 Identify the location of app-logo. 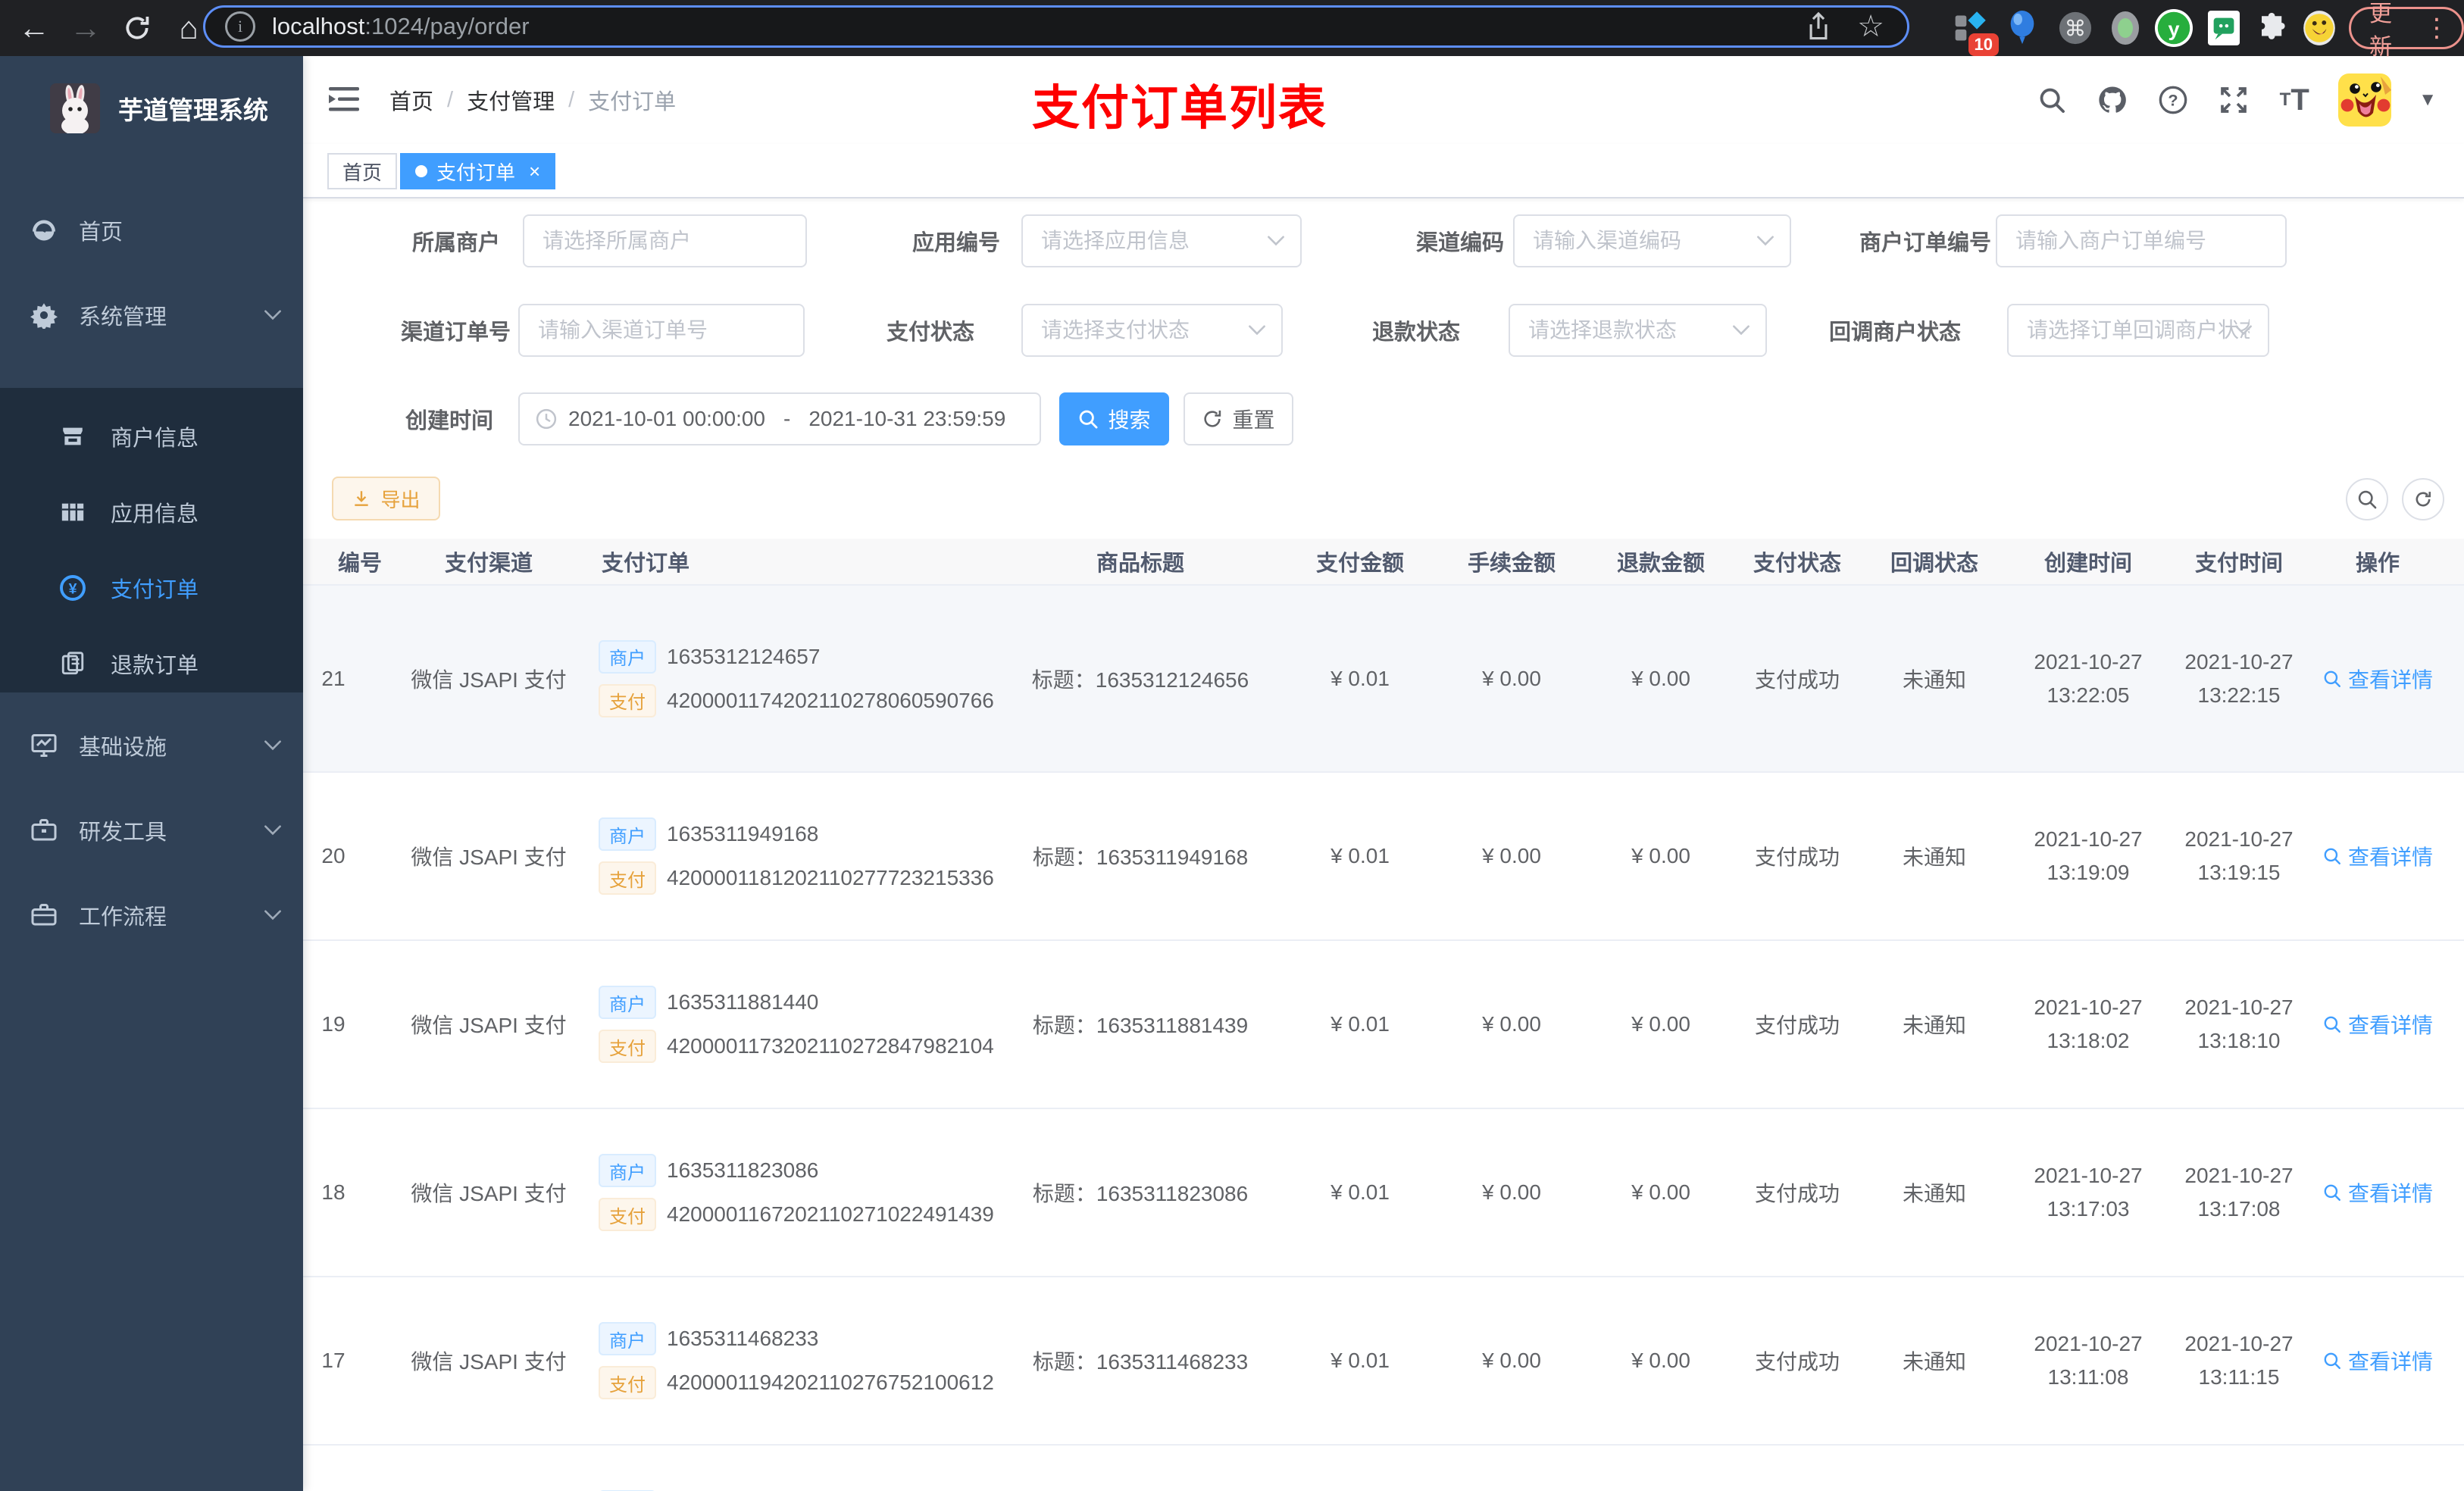
(75, 108).